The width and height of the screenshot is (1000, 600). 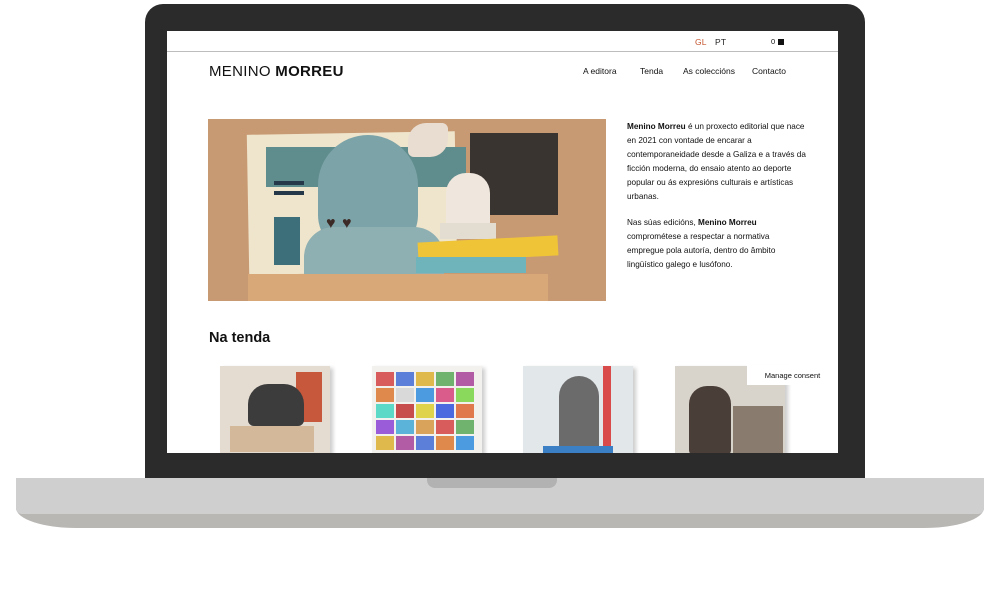 What do you see at coordinates (709, 71) in the screenshot?
I see `nav-as-coleccions: As coleccións` at bounding box center [709, 71].